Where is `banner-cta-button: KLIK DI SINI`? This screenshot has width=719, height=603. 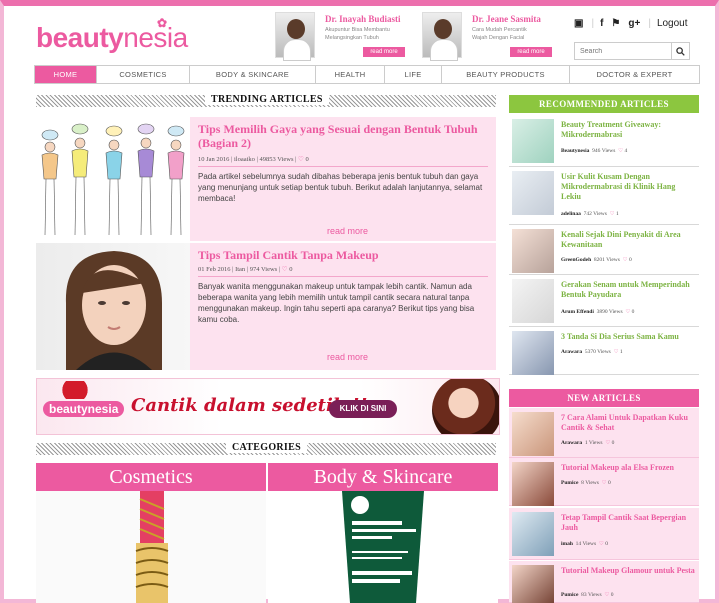
banner-cta-button: KLIK DI SINI is located at coordinates (363, 409).